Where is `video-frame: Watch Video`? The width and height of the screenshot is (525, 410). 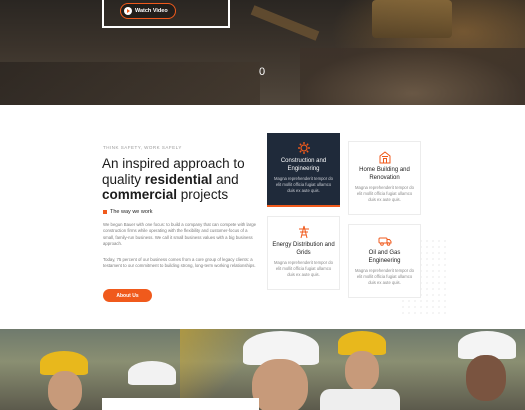 video-frame: Watch Video is located at coordinates (166, 14).